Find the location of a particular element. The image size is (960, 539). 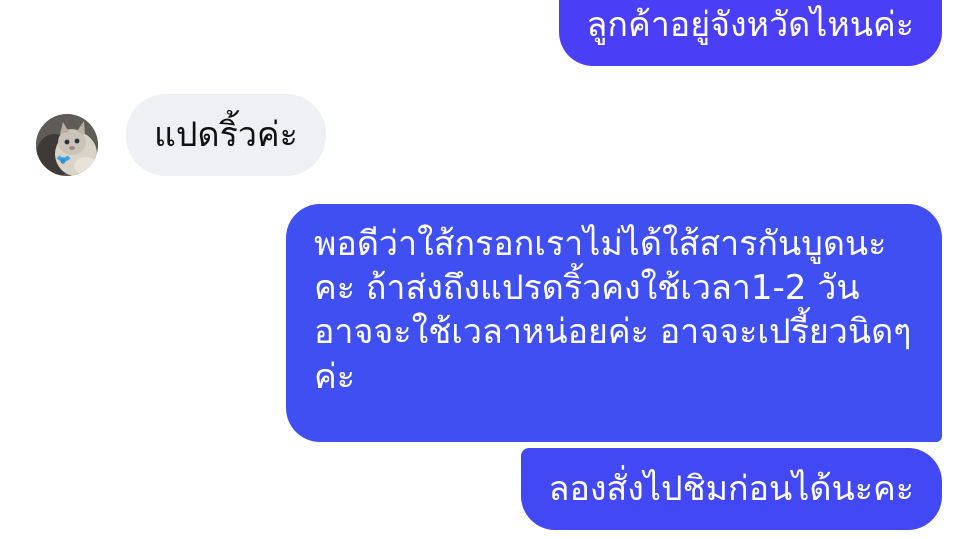

cat-avatar-image is located at coordinates (67, 145).